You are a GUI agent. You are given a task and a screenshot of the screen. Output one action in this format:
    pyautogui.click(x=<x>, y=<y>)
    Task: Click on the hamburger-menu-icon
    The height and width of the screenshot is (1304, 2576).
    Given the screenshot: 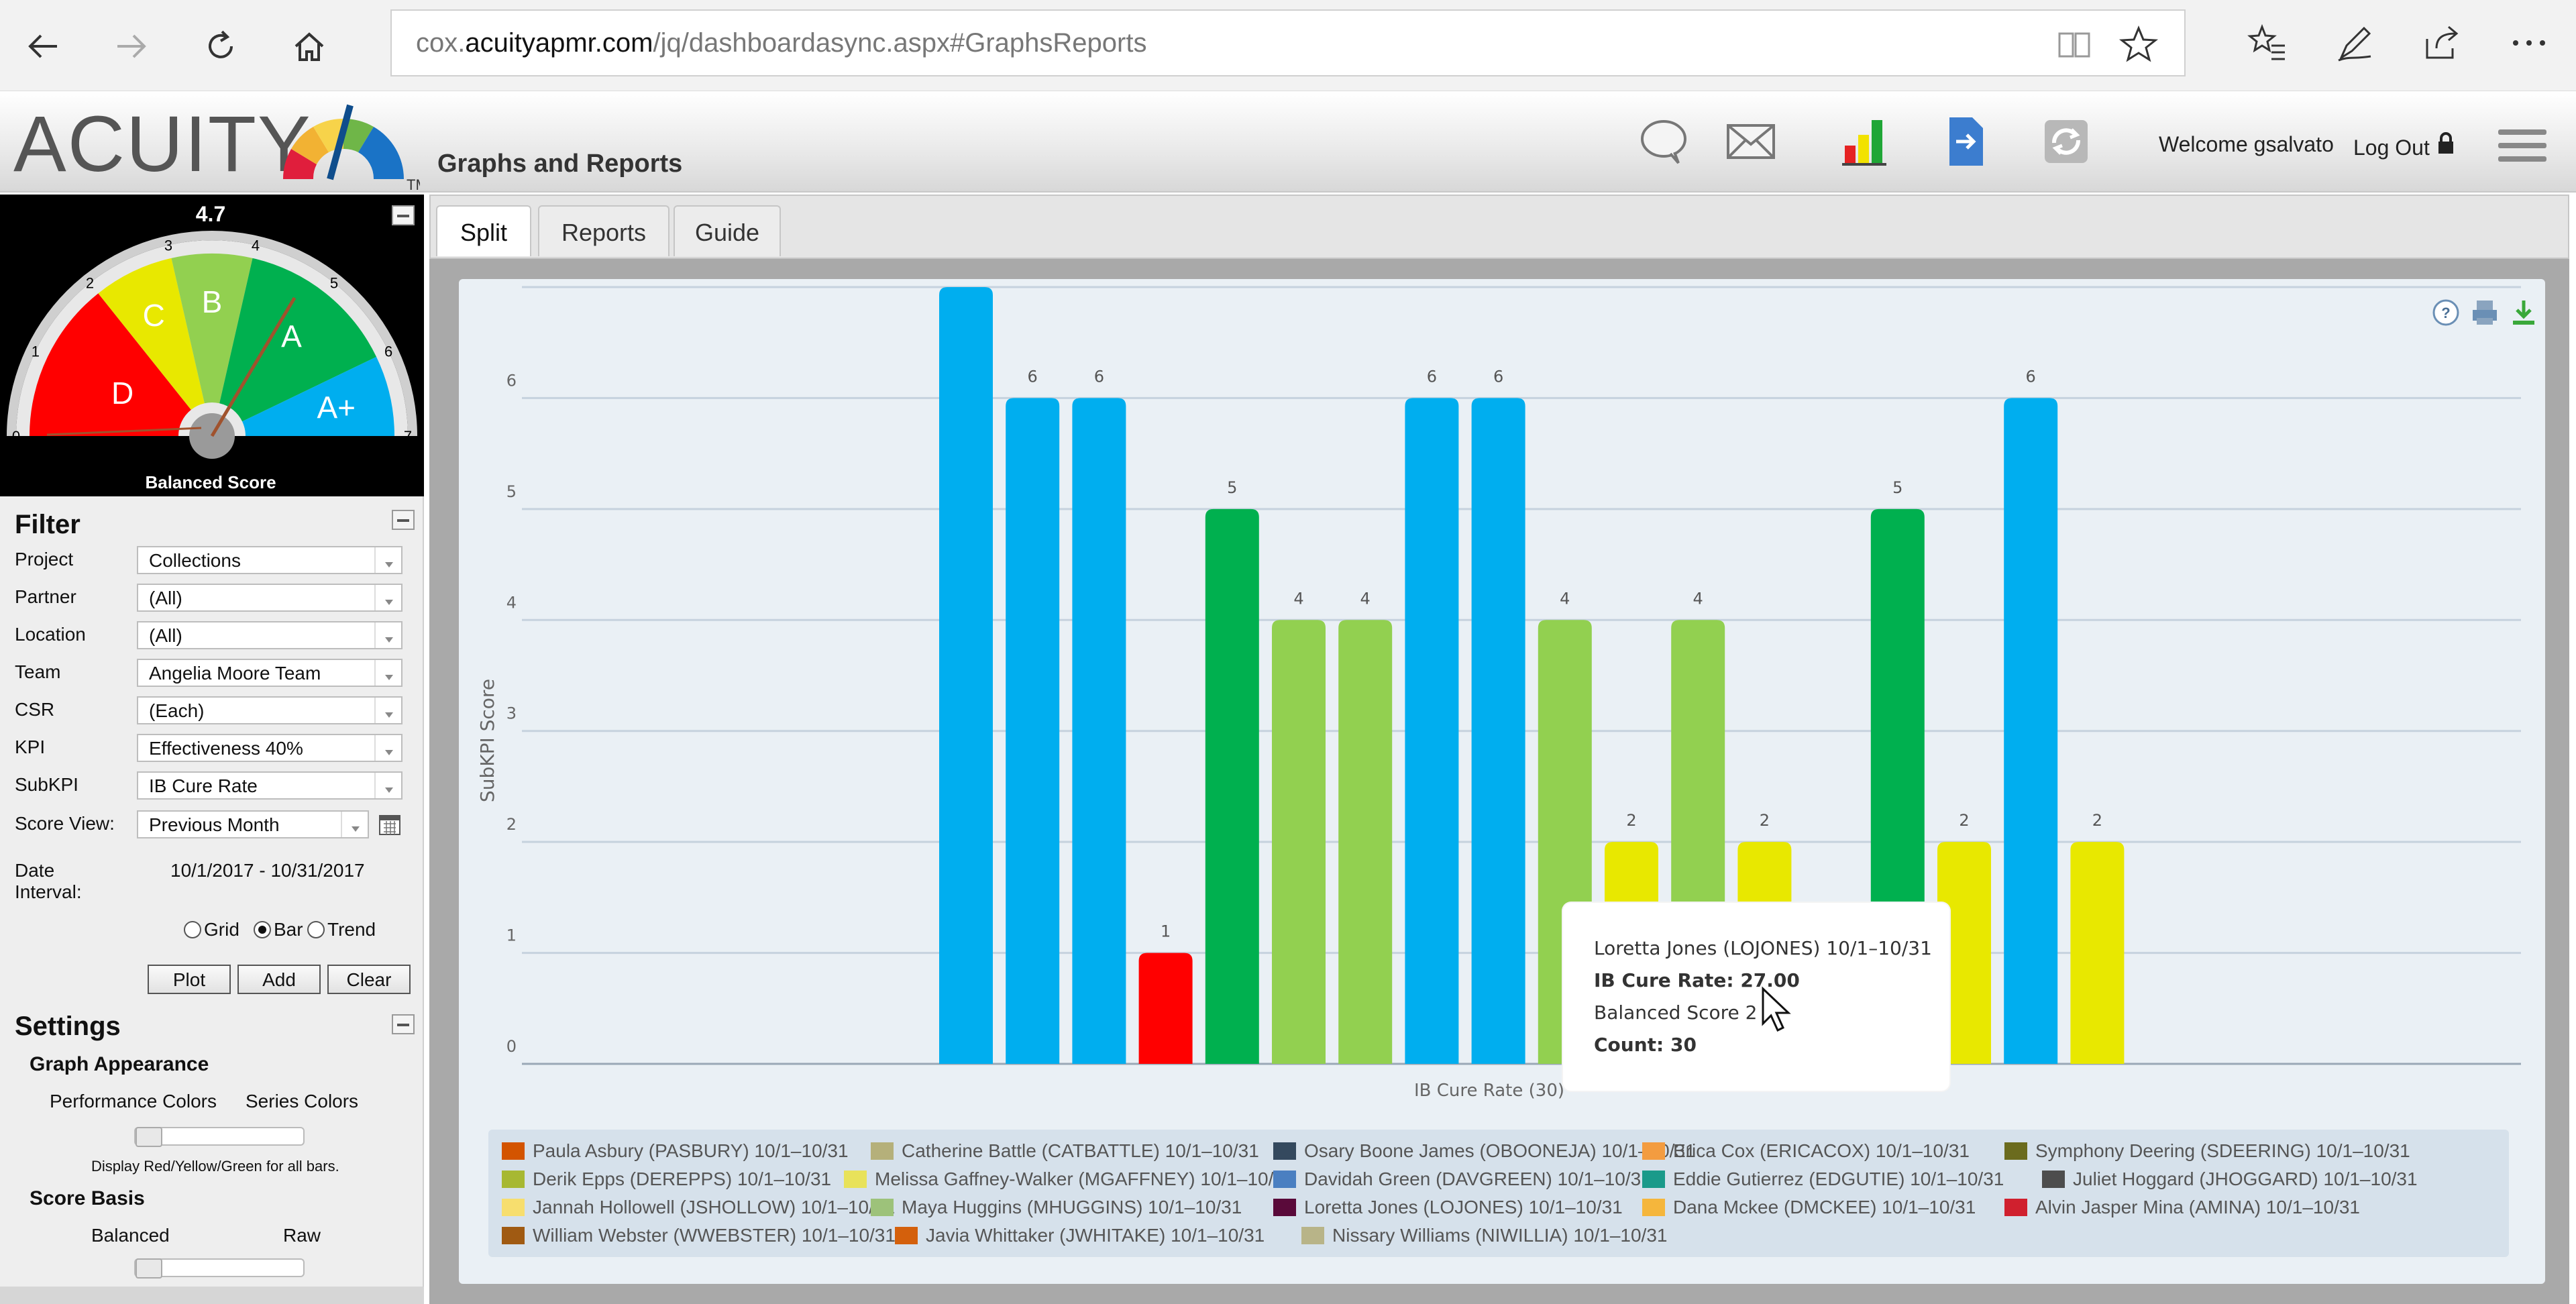 What is the action you would take?
    pyautogui.click(x=2522, y=146)
    